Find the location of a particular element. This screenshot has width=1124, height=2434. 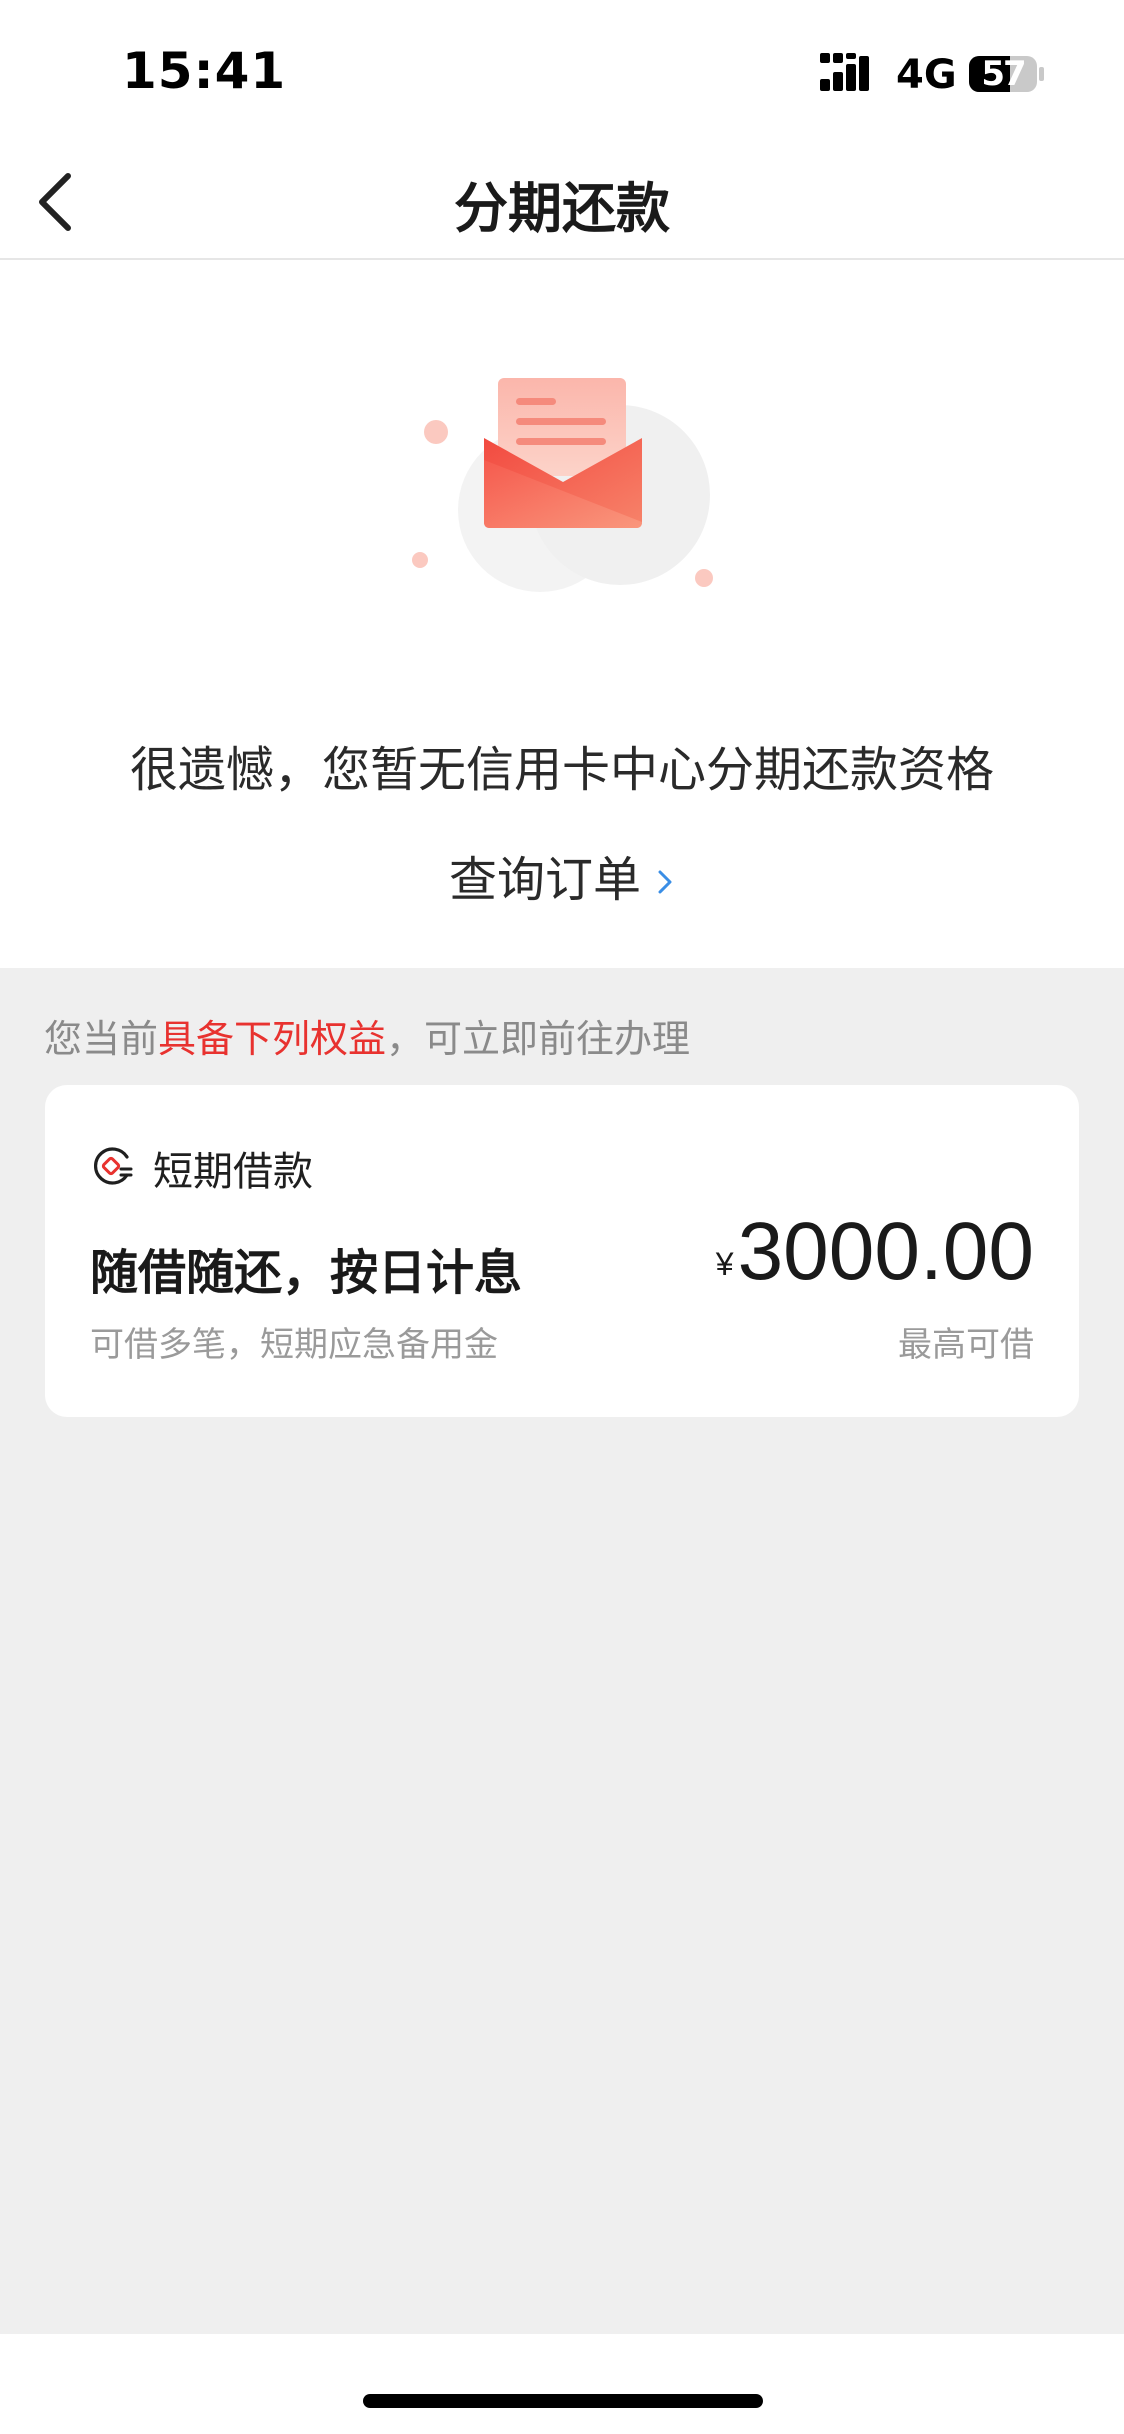

coin-icon is located at coordinates (113, 1166).